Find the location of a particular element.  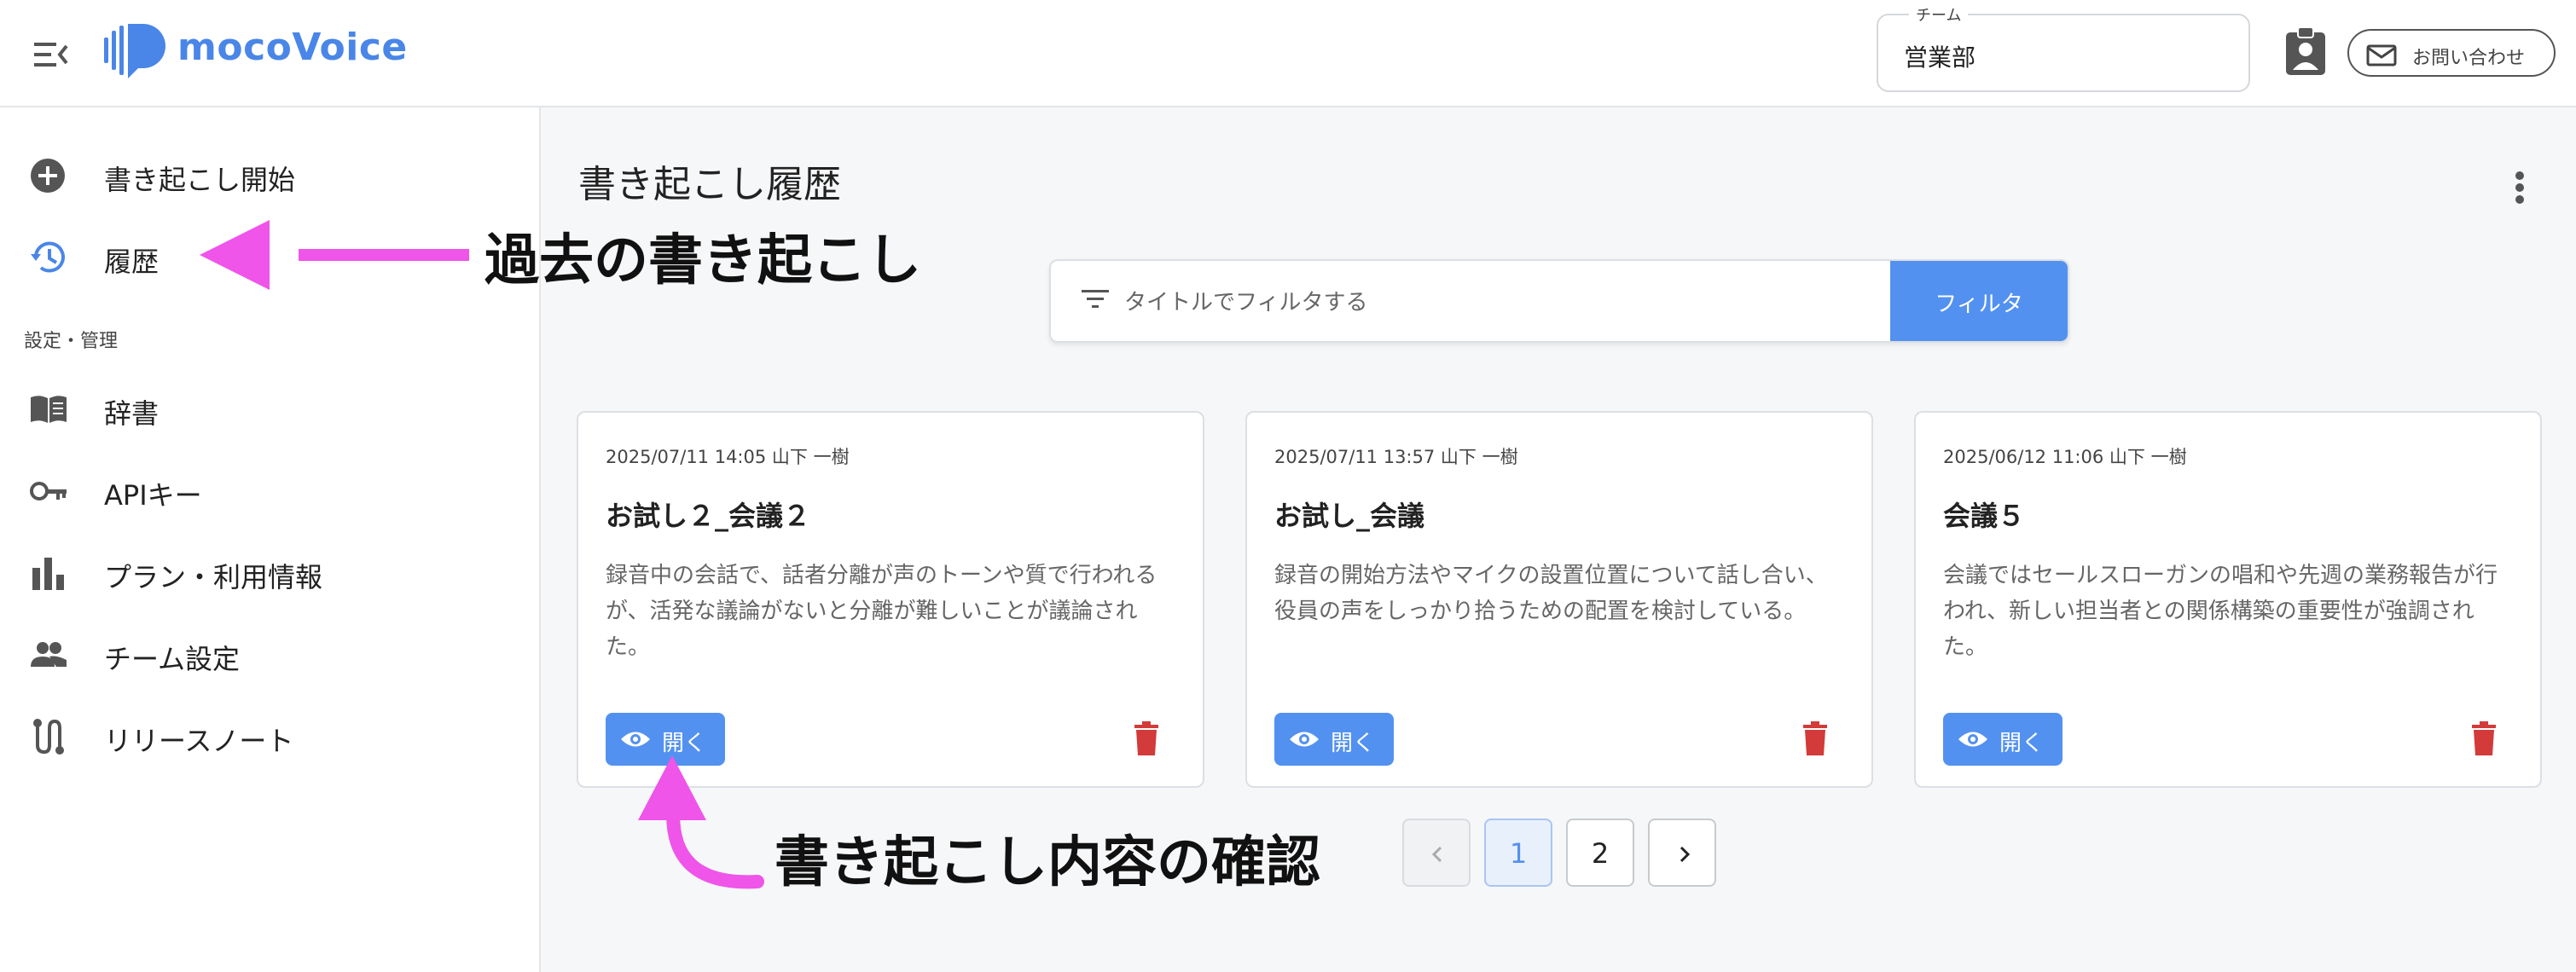

card-meta: 2025/07/11 14:05 山下 一樹 is located at coordinates (728, 457).